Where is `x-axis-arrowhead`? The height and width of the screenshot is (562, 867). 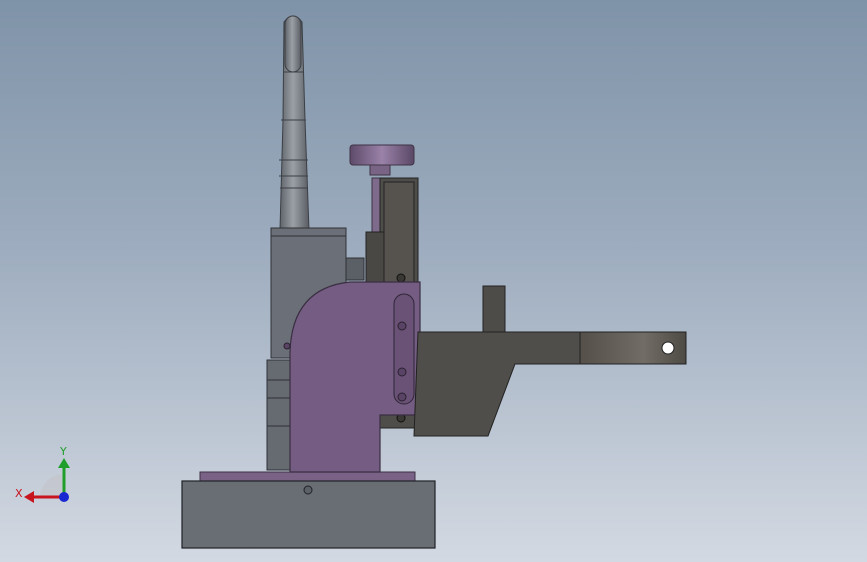
x-axis-arrowhead is located at coordinates (29, 497).